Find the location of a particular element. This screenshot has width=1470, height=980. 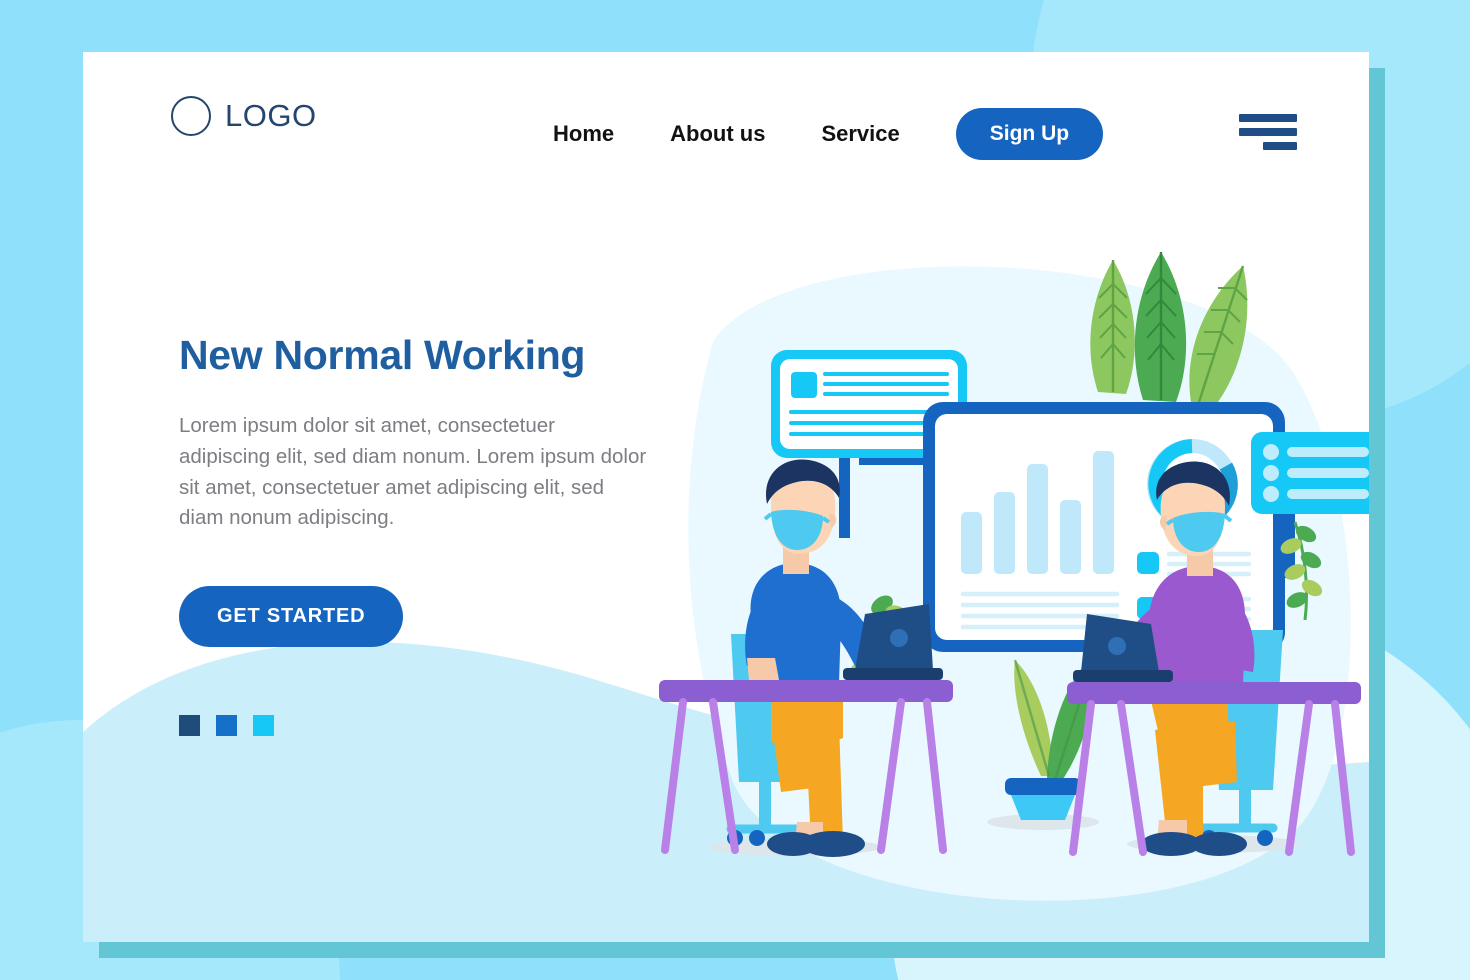

hamburger-menu-icon is located at coordinates (1268, 132).